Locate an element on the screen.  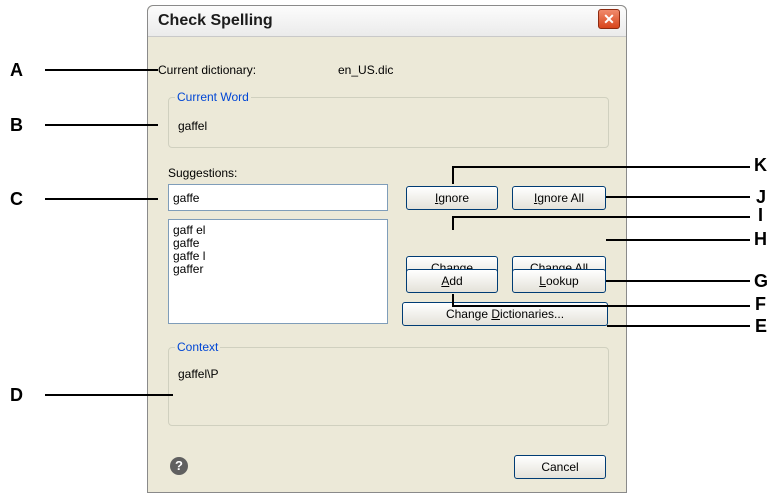
callout-d: D is located at coordinates (16, 395).